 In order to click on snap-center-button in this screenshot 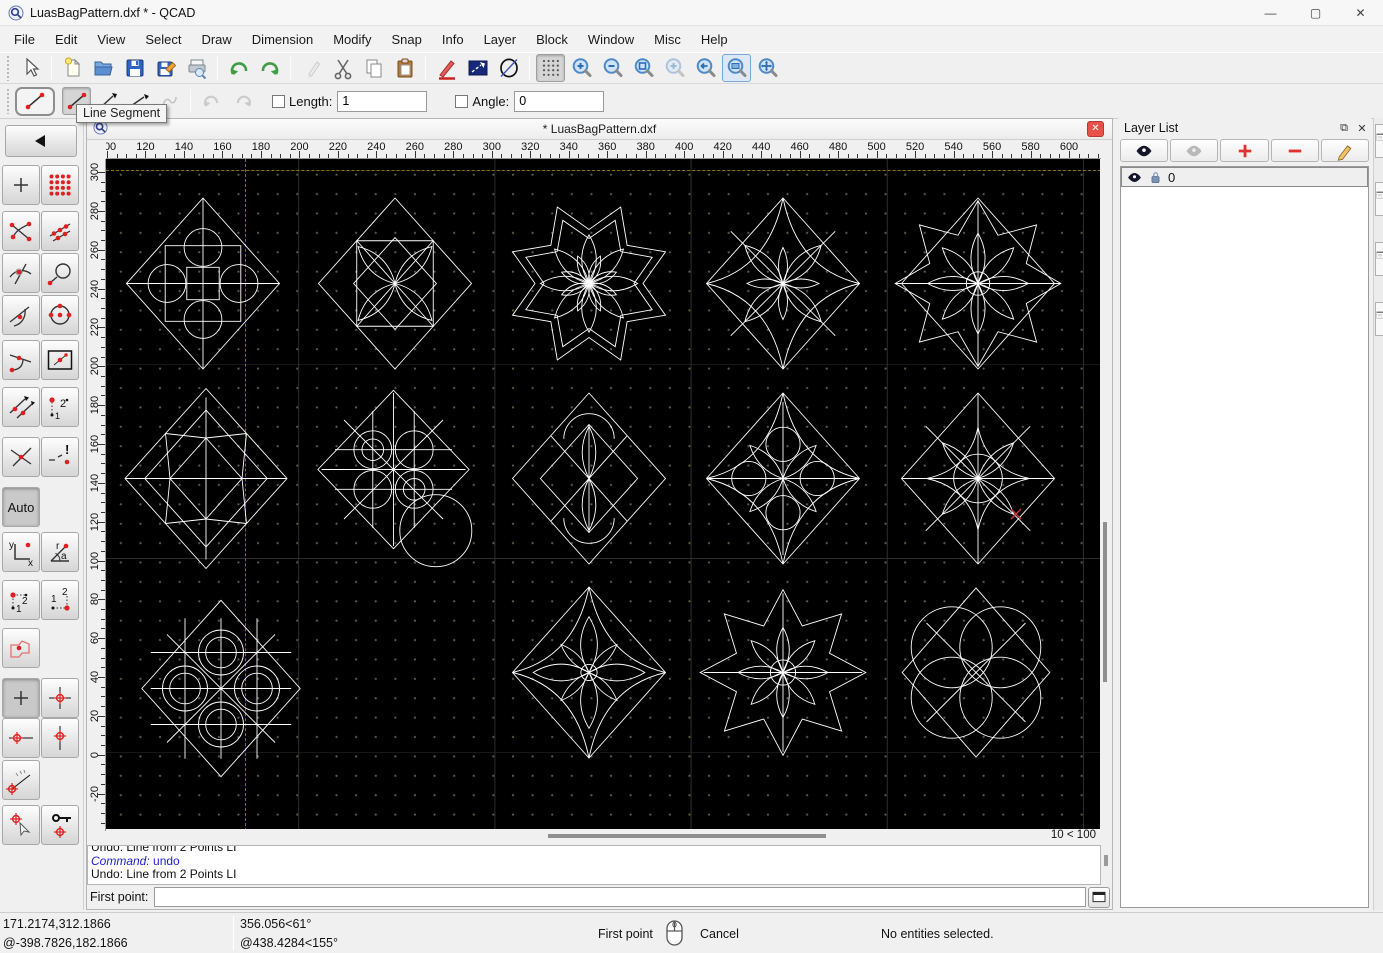, I will do `click(60, 315)`.